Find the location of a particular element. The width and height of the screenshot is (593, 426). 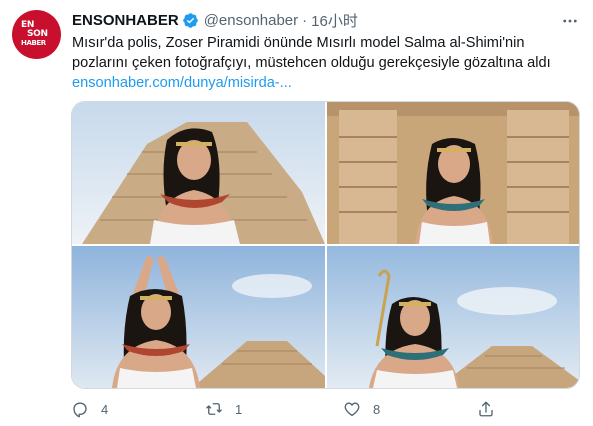

avatar-logo: EN SON HABER is located at coordinates (34, 34).